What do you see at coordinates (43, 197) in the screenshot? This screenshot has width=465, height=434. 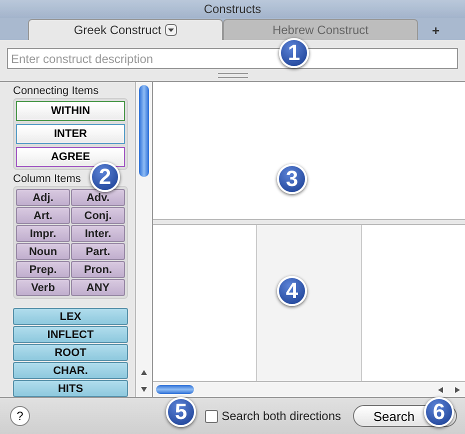 I see `column-item-button: Adj.` at bounding box center [43, 197].